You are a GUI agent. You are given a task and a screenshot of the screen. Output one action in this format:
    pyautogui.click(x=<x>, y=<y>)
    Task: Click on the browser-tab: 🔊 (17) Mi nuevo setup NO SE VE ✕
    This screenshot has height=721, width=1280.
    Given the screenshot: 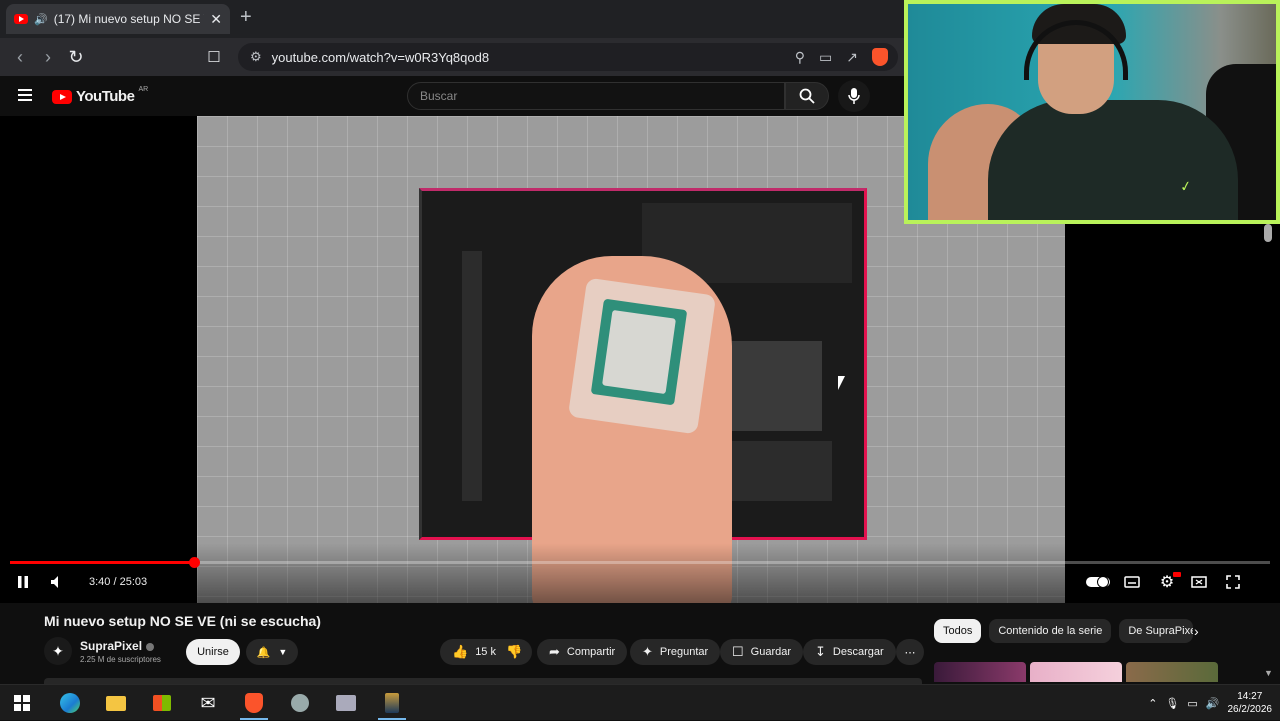 What is the action you would take?
    pyautogui.click(x=118, y=19)
    